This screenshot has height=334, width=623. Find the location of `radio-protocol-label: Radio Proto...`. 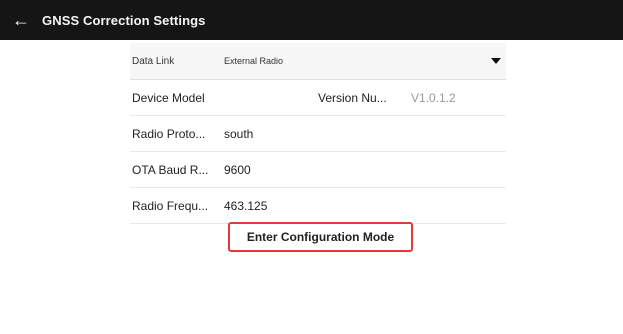

radio-protocol-label: Radio Proto... is located at coordinates (169, 133).